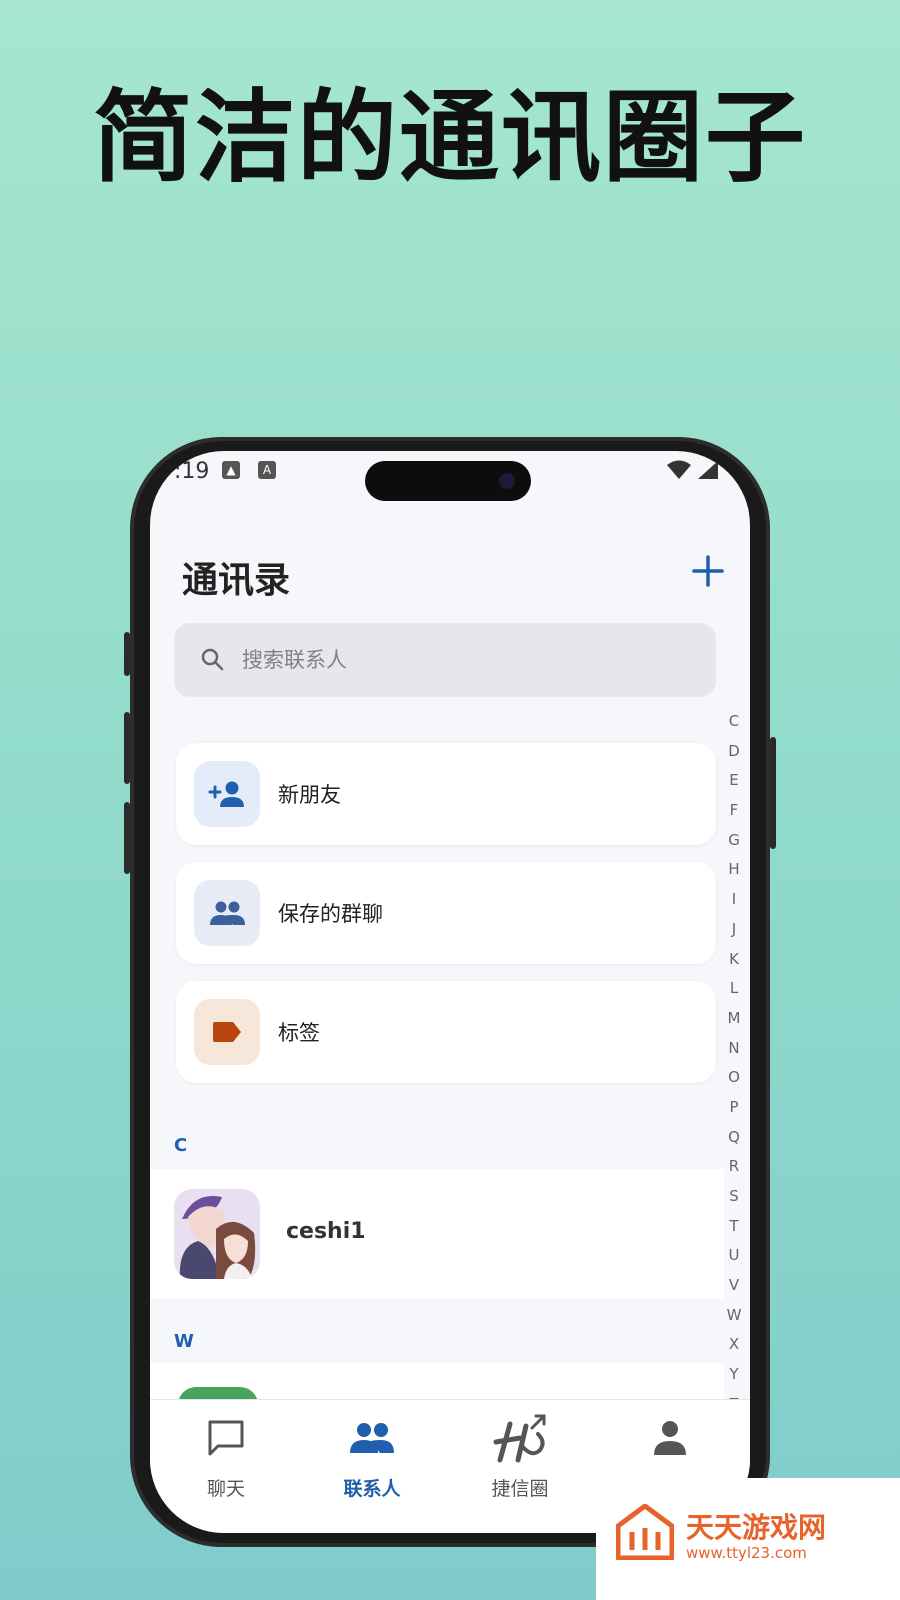 The width and height of the screenshot is (900, 1600). What do you see at coordinates (212, 659) in the screenshot?
I see `search-icon` at bounding box center [212, 659].